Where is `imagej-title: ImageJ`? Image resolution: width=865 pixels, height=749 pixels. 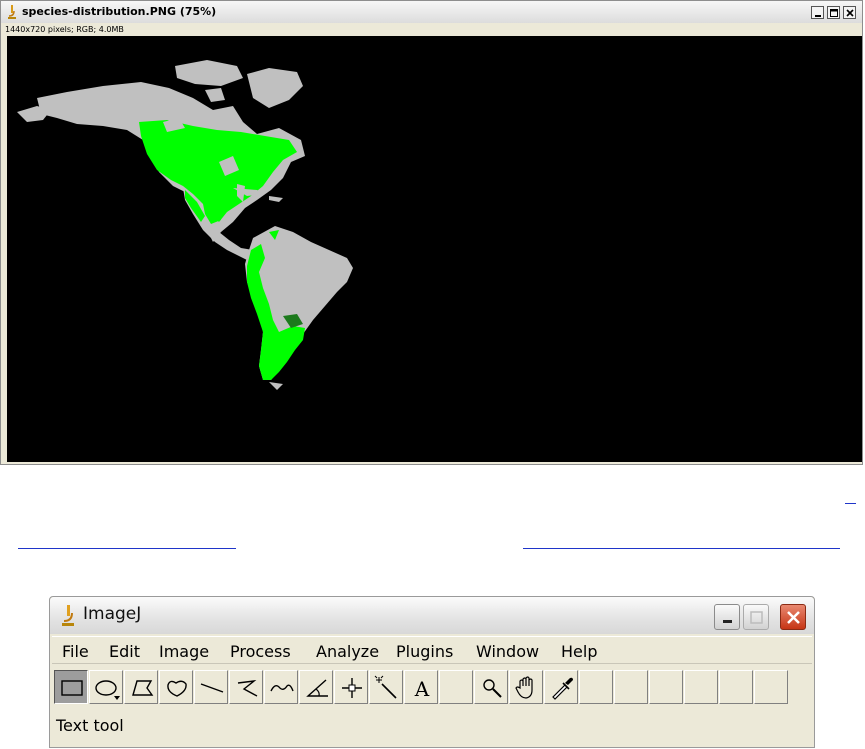 imagej-title: ImageJ is located at coordinates (112, 614).